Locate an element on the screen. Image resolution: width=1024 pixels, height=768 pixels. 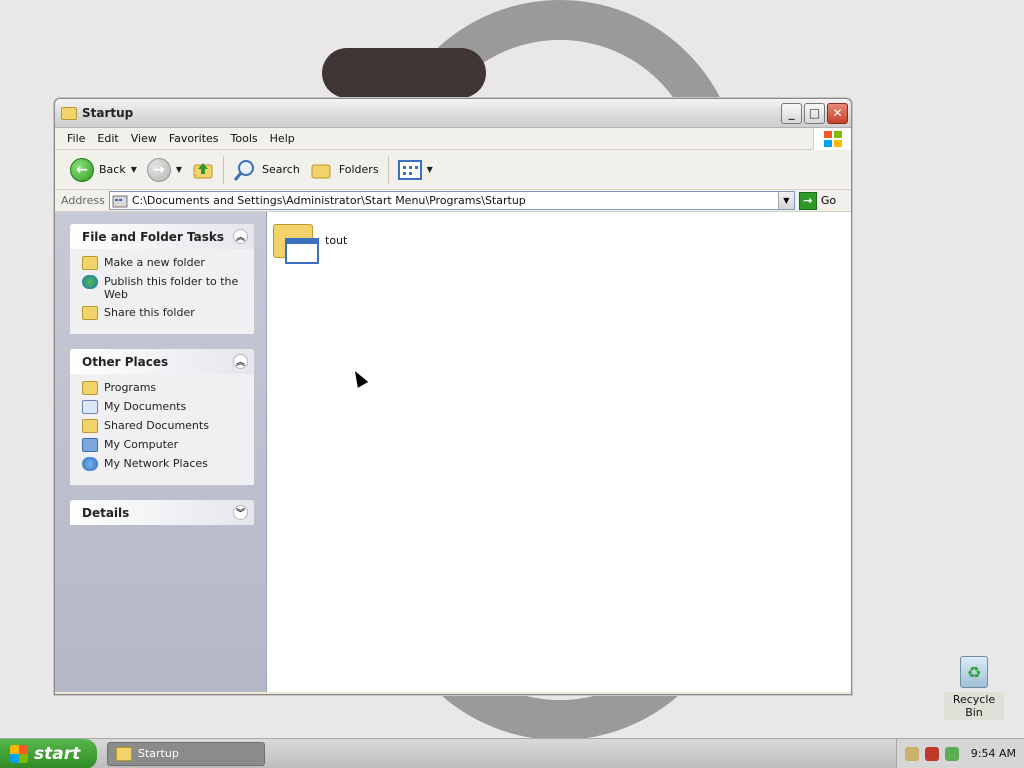
system-tray: 9:54 AM is located at coordinates (960, 753).